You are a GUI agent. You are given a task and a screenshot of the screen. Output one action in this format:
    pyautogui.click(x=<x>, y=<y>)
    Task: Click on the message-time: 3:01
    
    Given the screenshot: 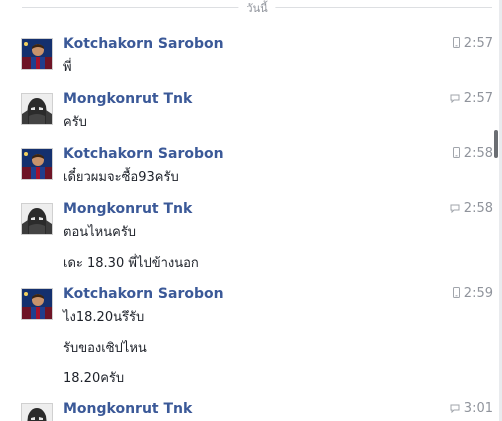 What is the action you would take?
    pyautogui.click(x=471, y=409)
    